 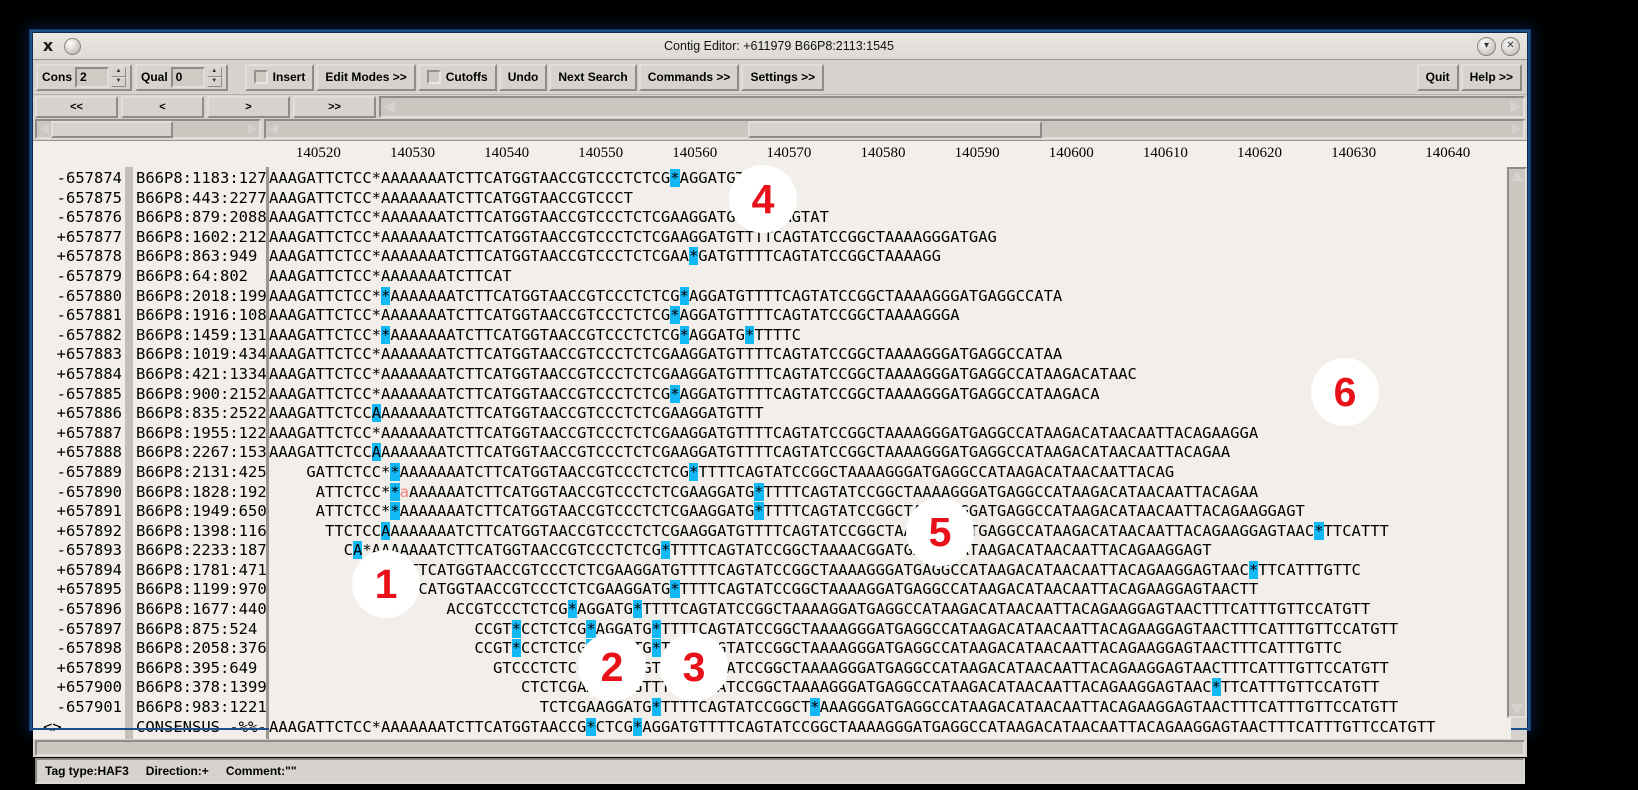 I want to click on read-number: +657883, so click(x=79, y=355).